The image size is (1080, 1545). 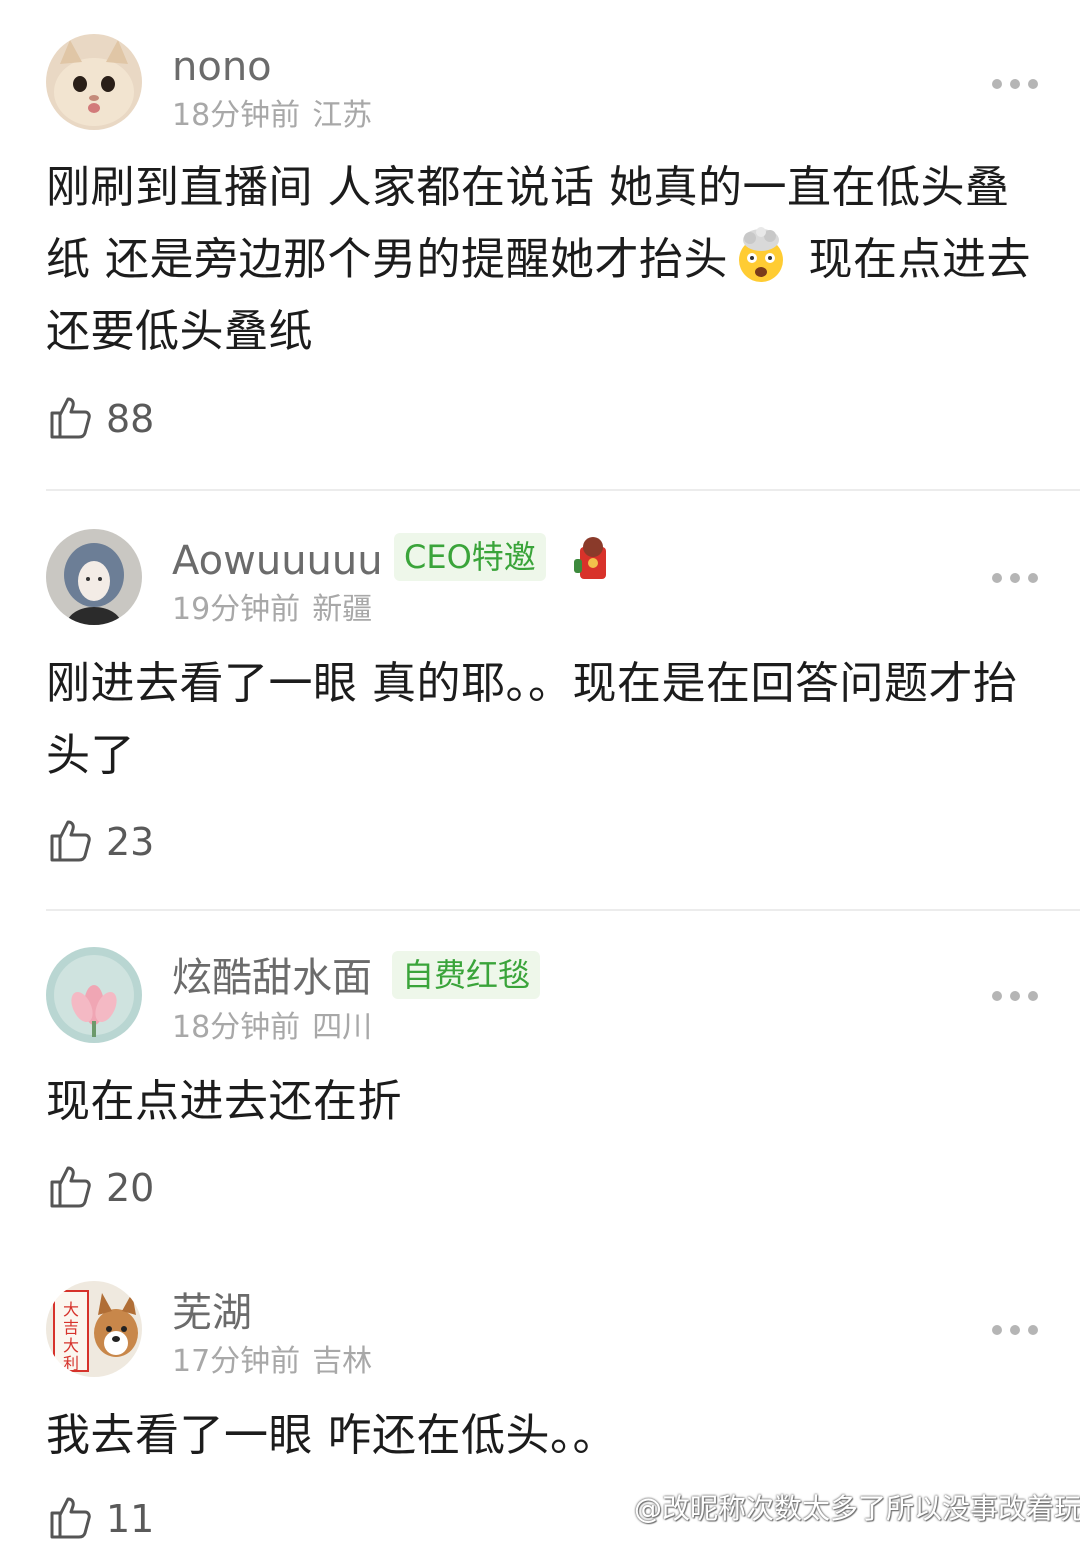 What do you see at coordinates (130, 1519) in the screenshot?
I see `like-count: 11` at bounding box center [130, 1519].